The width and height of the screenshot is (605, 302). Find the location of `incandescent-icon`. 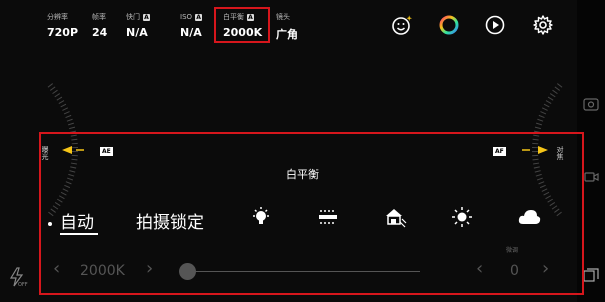

incandescent-icon is located at coordinates (261, 217).